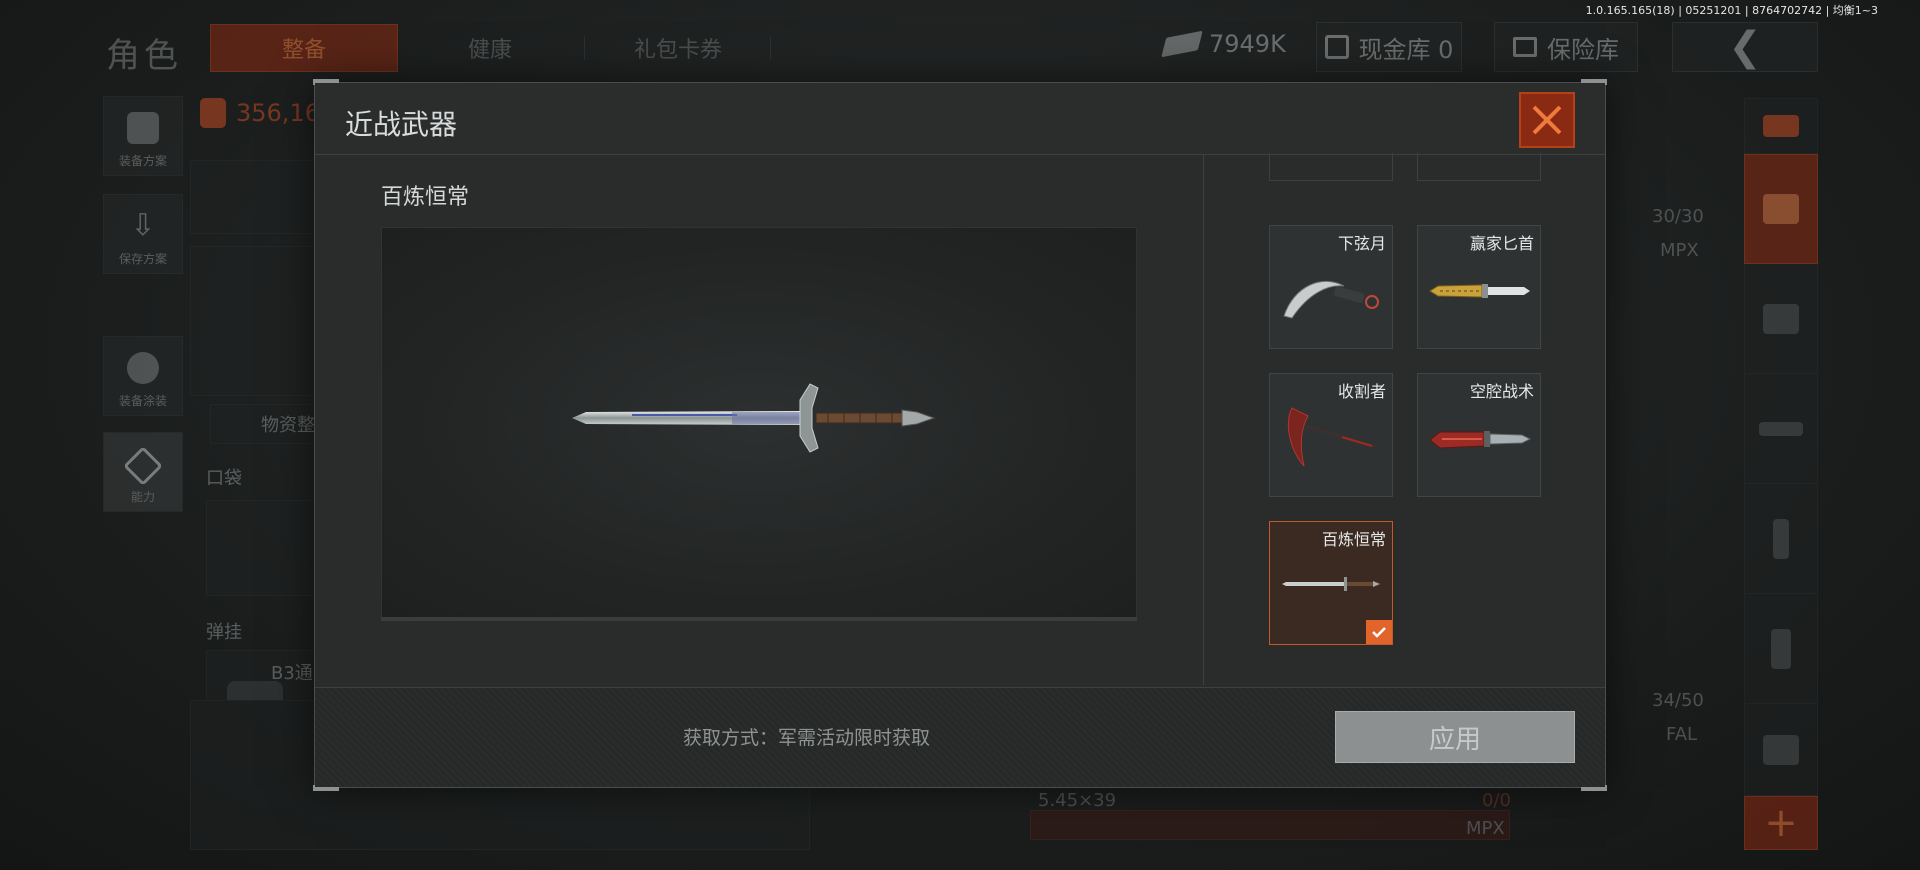  I want to click on weapon-card-name: 百炼恒常, so click(1353, 539).